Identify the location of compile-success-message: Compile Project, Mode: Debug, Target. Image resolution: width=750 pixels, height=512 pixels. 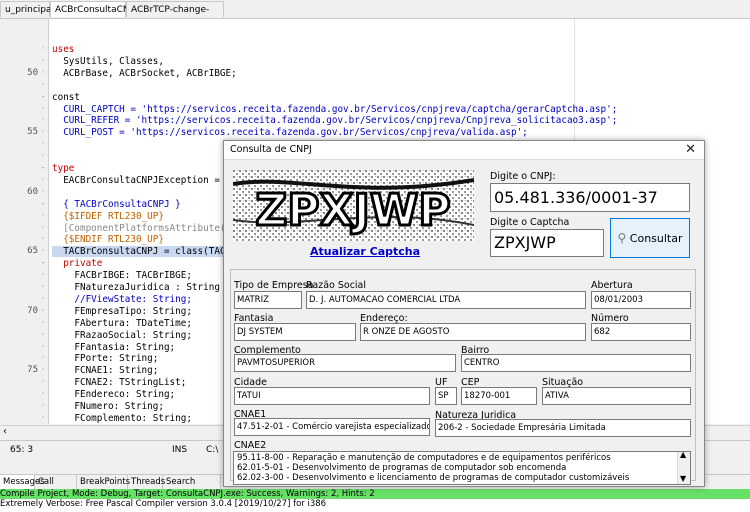
(375, 494).